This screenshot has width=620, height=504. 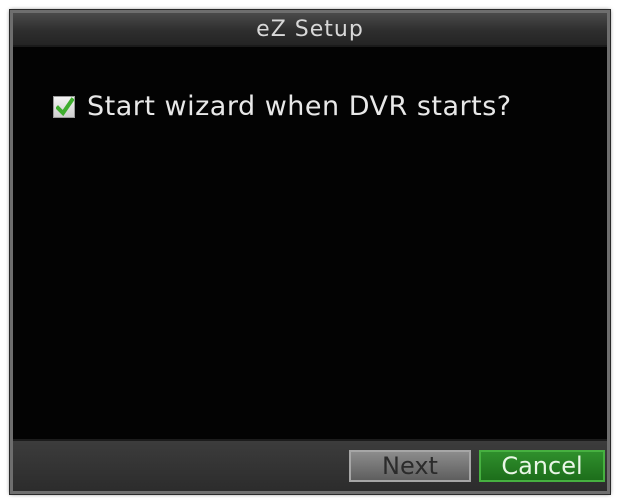 I want to click on start-wizard-checkbox, so click(x=64, y=106).